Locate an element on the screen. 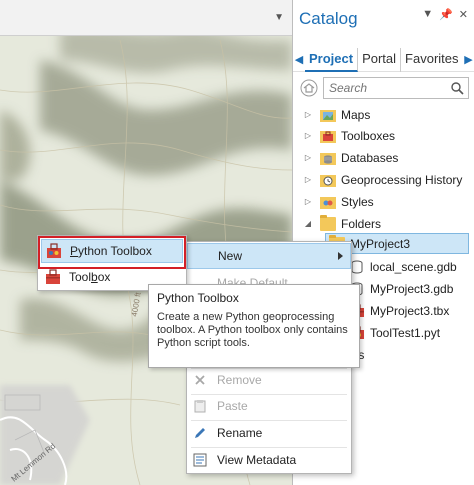 This screenshot has height=485, width=474. menu-item-label: Remove is located at coordinates (239, 380).